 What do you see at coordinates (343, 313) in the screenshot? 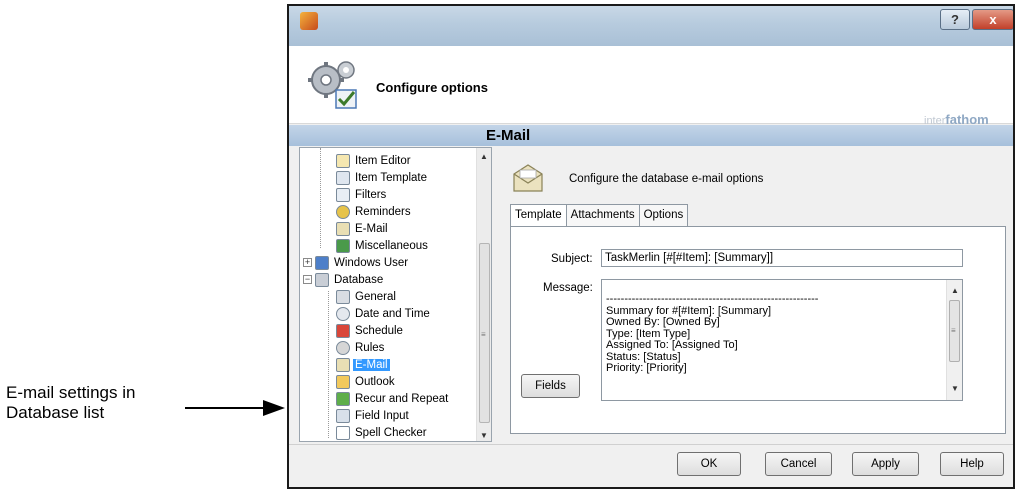
I see `clock-icon` at bounding box center [343, 313].